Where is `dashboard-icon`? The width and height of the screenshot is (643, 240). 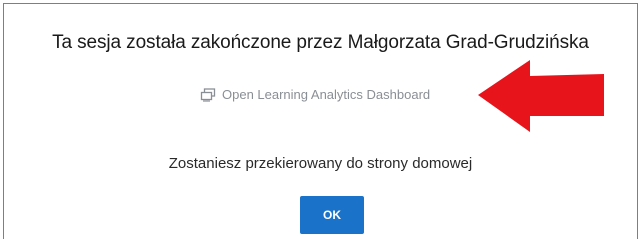
dashboard-icon is located at coordinates (208, 95).